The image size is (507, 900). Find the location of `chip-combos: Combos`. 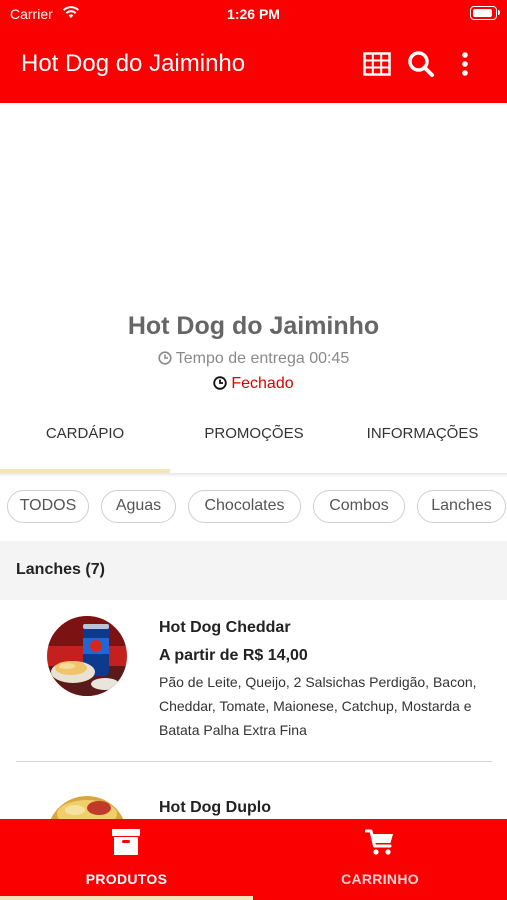

chip-combos: Combos is located at coordinates (359, 506).